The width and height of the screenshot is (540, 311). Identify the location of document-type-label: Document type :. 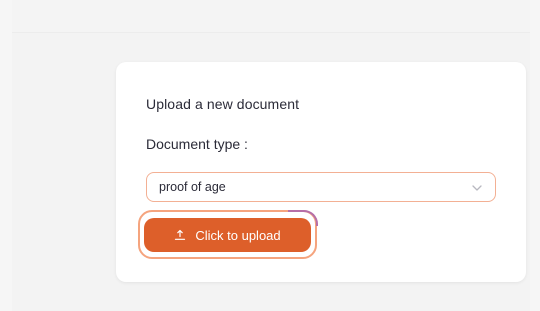
(197, 144).